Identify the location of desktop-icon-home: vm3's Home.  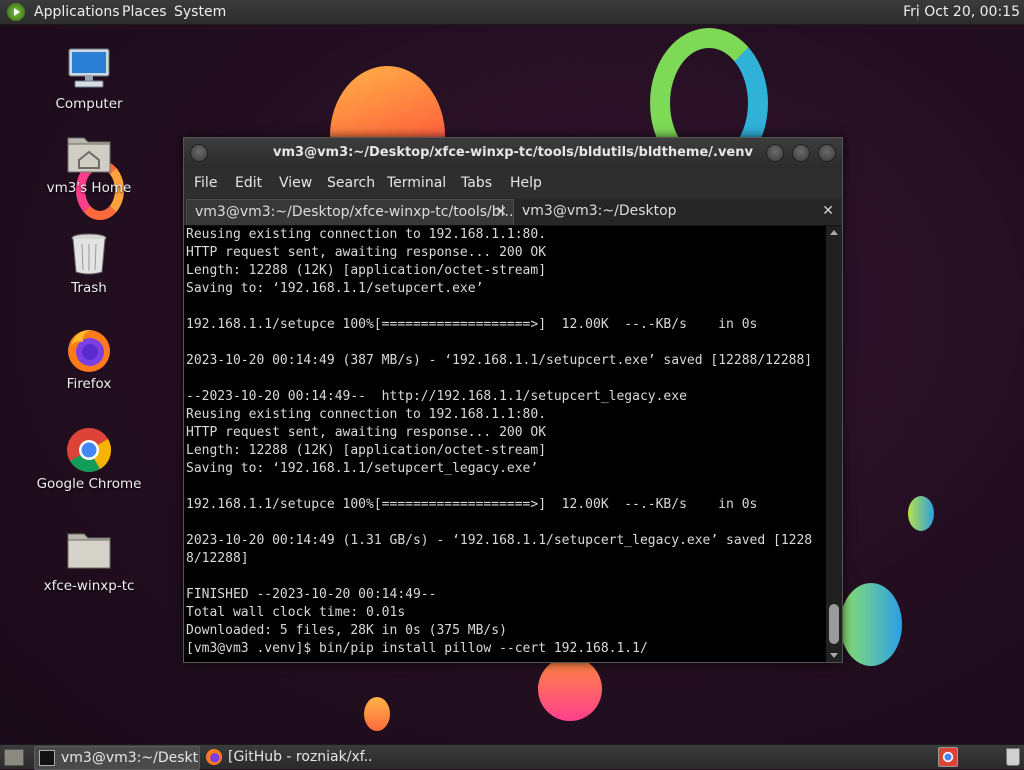
(89, 163).